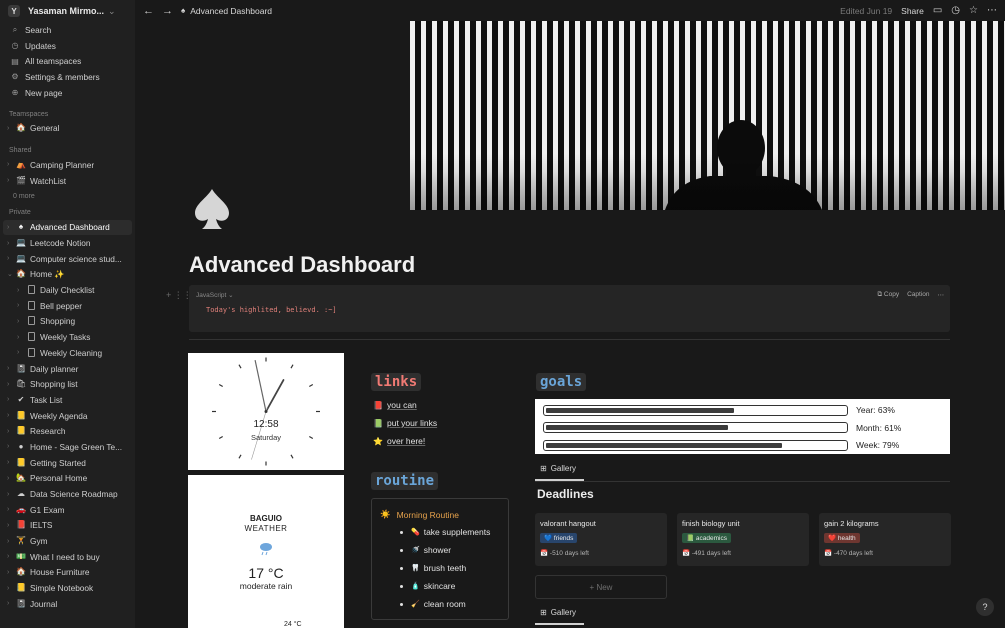 This screenshot has width=1005, height=628. What do you see at coordinates (179, 295) in the screenshot?
I see `block-drag-handle: + ⋮⋮` at bounding box center [179, 295].